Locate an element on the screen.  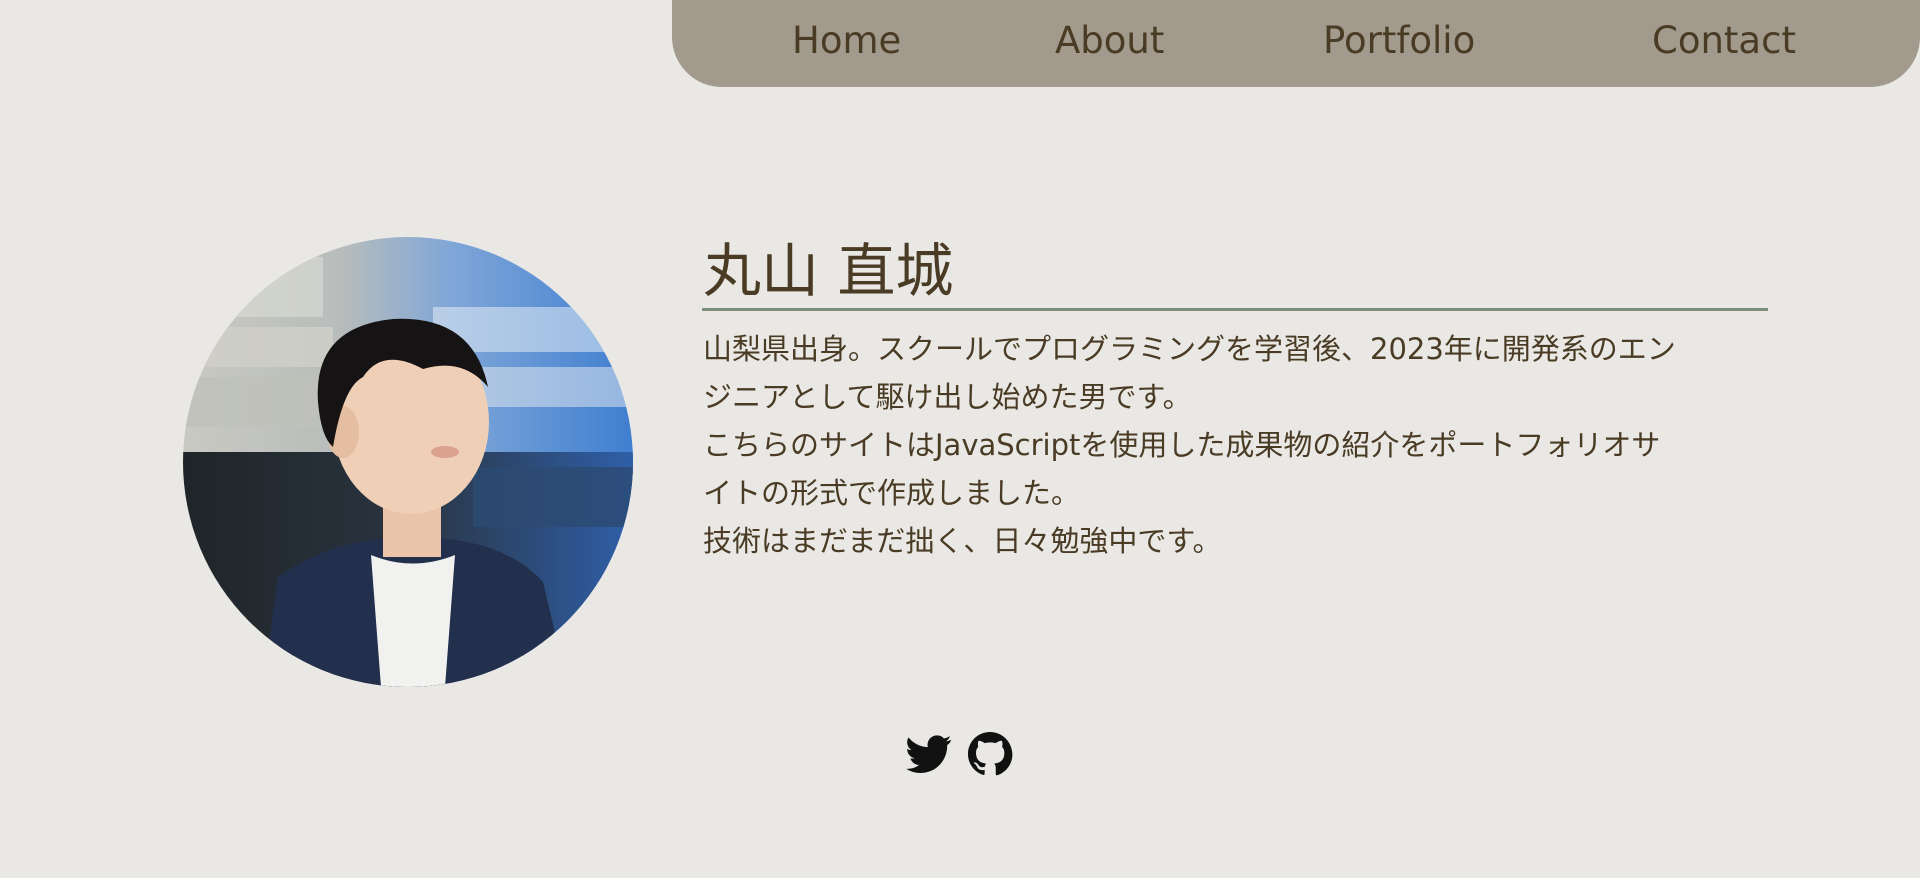
profile-photo-image is located at coordinates (408, 462).